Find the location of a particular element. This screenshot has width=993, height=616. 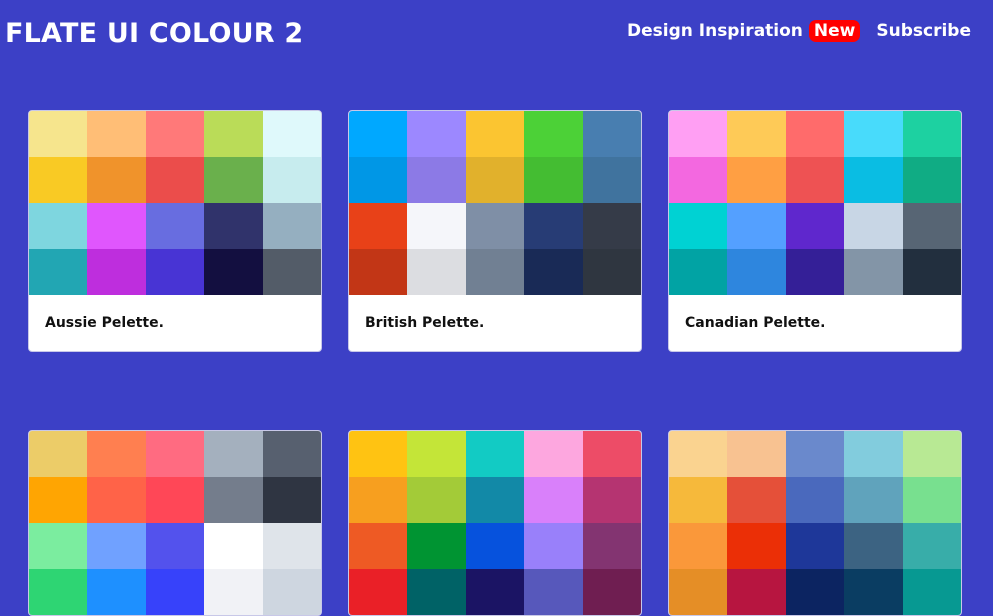

brand-title: FLATE UI COLOUR 2 is located at coordinates (154, 33).